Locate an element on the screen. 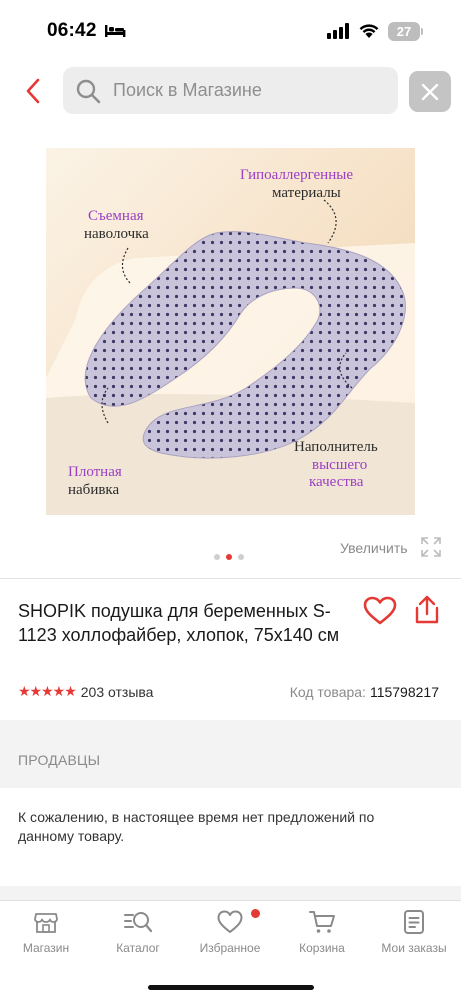 This screenshot has width=461, height=999. expand-icon is located at coordinates (431, 547).